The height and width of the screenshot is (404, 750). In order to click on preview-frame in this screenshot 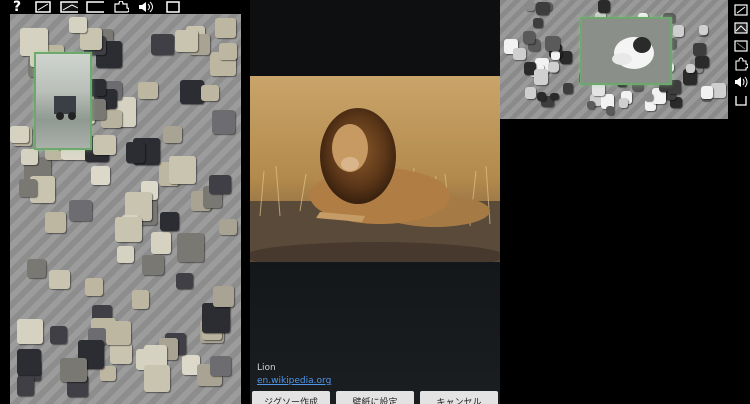, I will do `click(63, 101)`.